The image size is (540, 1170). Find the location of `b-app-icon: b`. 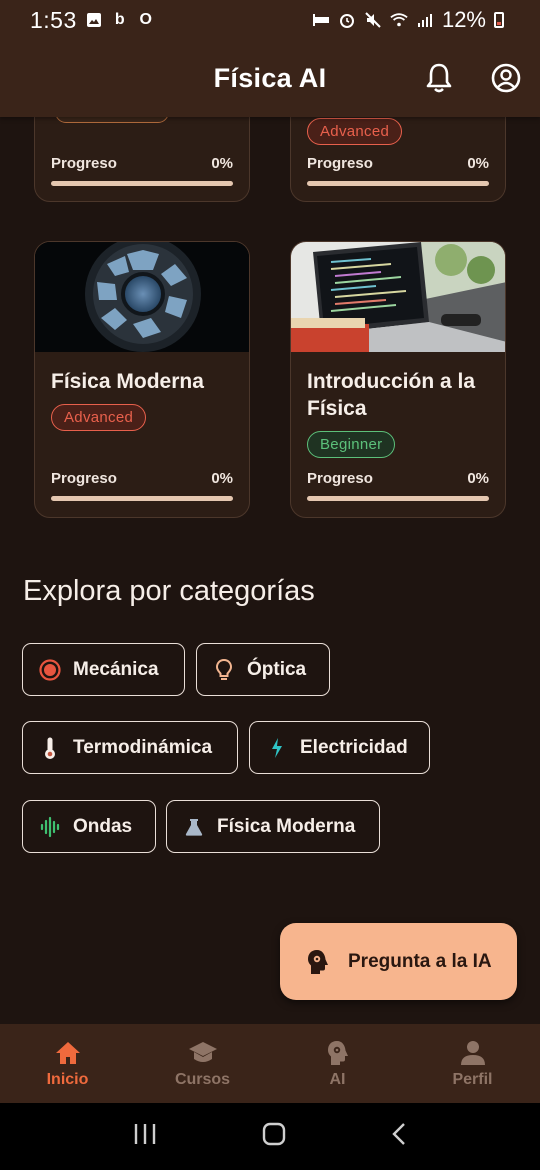

b-app-icon: b is located at coordinates (119, 19).